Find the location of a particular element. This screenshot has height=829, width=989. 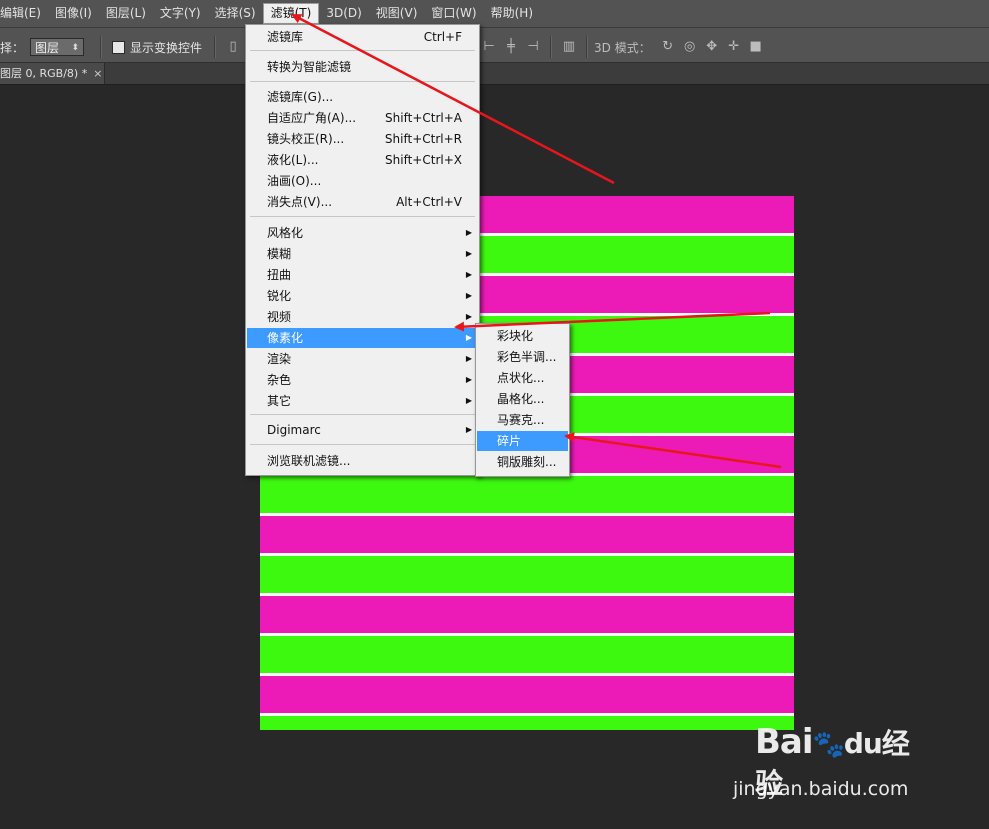

drag-3d-icon: ✥ is located at coordinates (712, 47).